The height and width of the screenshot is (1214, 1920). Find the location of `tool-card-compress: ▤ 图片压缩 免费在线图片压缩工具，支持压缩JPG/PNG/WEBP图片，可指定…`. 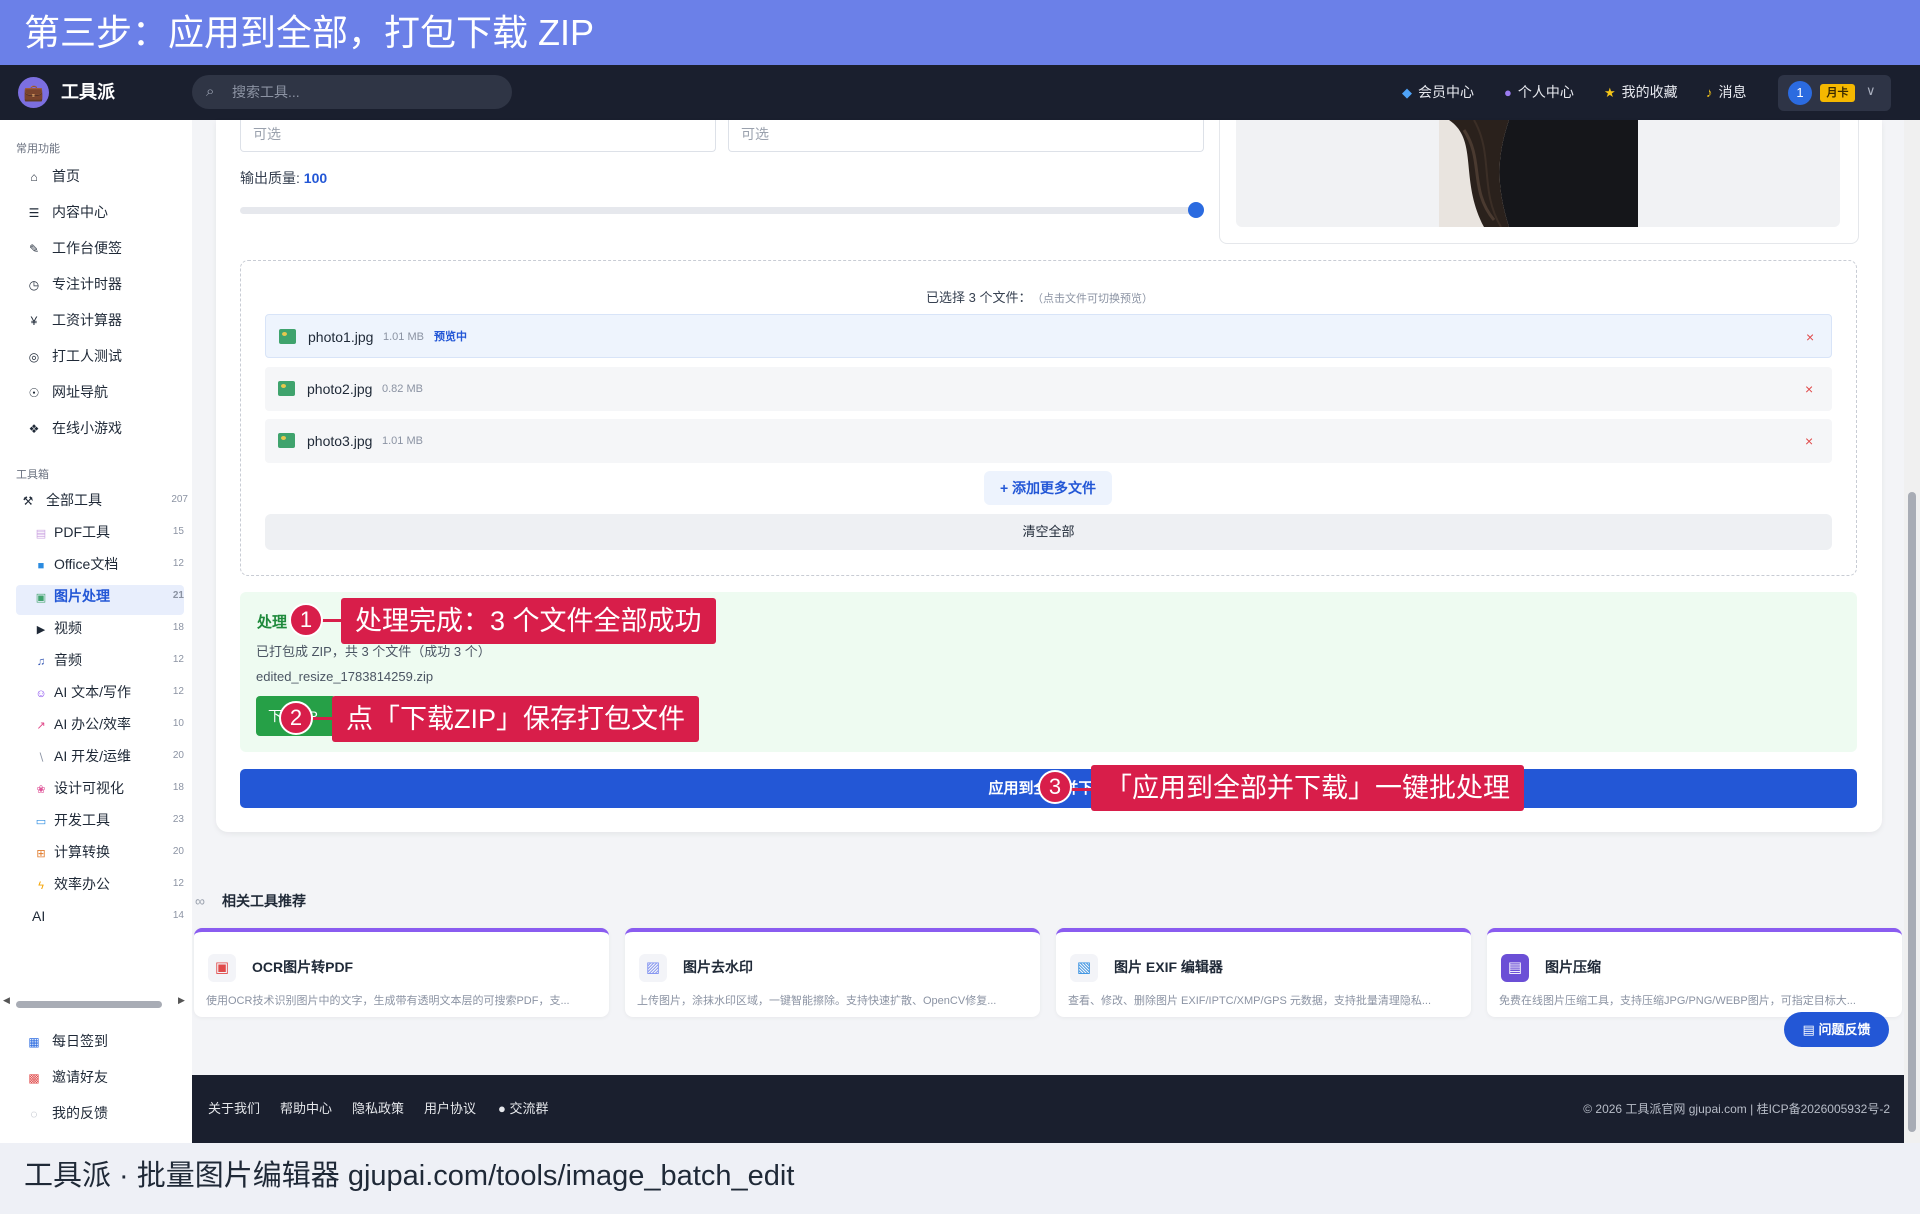

tool-card-compress: ▤ 图片压缩 免费在线图片压缩工具，支持压缩JPG/PNG/WEBP图片，可指定… is located at coordinates (1694, 972).